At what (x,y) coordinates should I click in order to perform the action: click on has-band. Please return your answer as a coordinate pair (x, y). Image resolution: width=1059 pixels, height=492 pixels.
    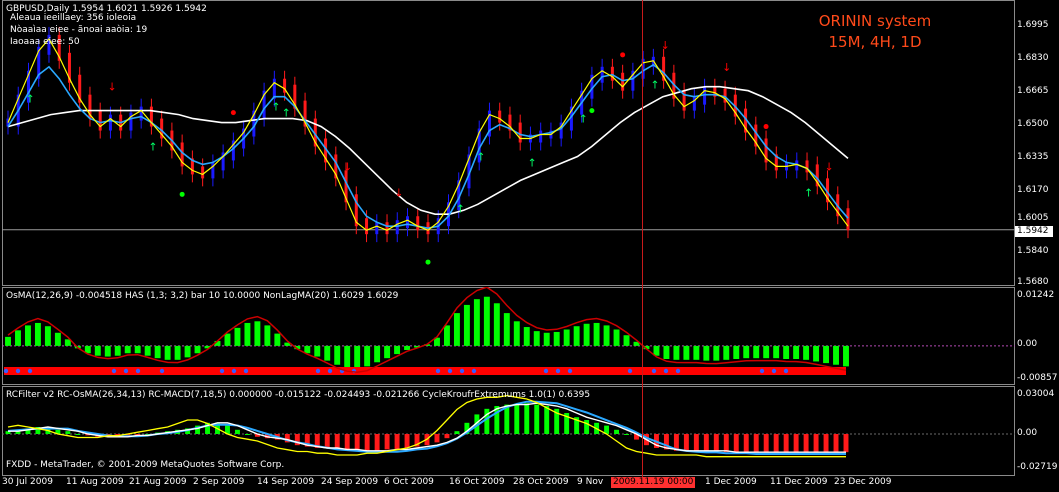
    Looking at the image, I should click on (425, 371).